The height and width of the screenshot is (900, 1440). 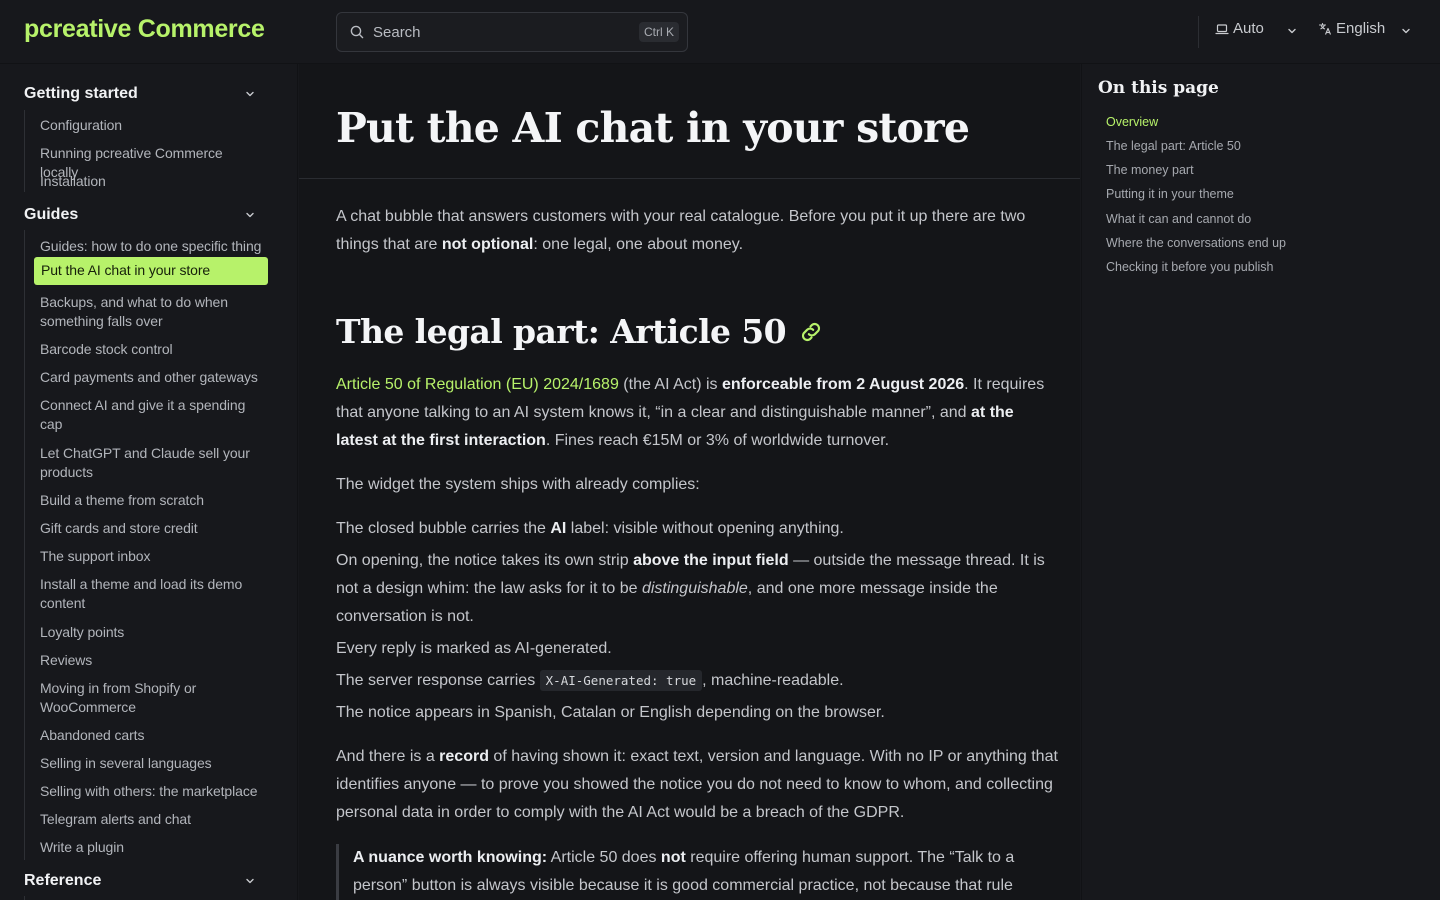 What do you see at coordinates (1150, 170) in the screenshot?
I see `toc-item-money-part: The money part` at bounding box center [1150, 170].